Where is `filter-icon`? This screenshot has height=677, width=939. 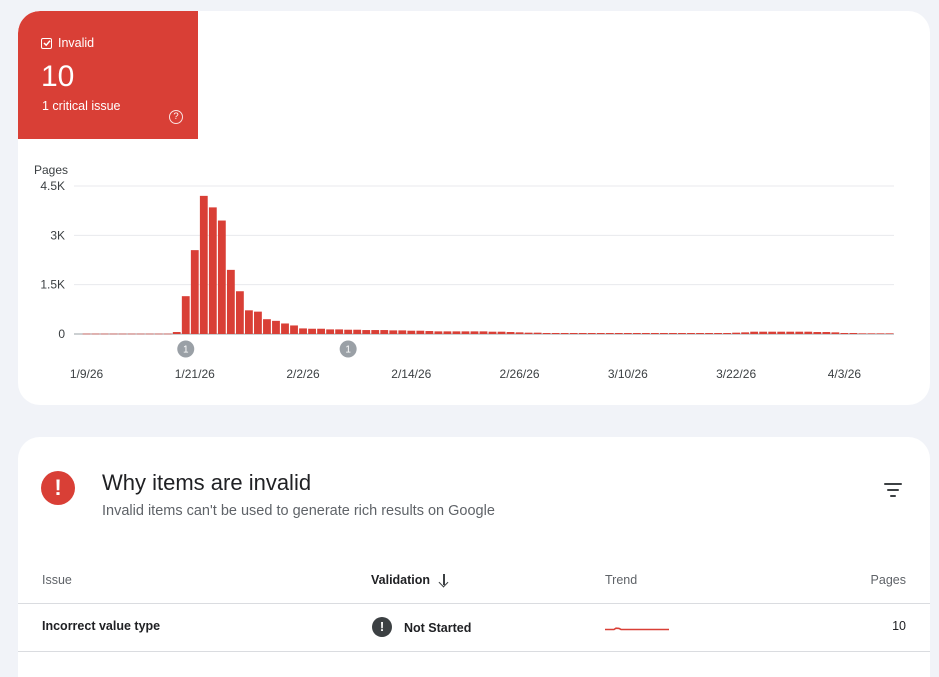 filter-icon is located at coordinates (893, 490).